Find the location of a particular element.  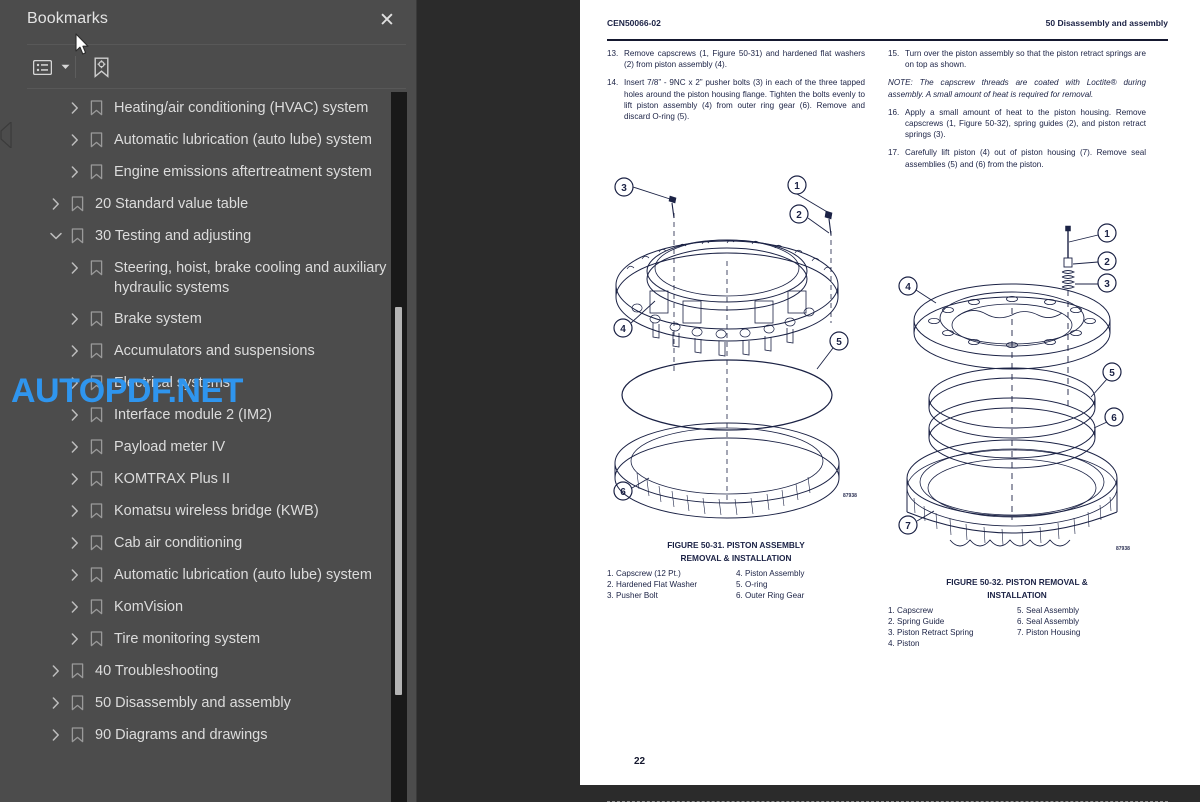

bookmark-item: 30 Testing and adjusting is located at coordinates (222, 236).